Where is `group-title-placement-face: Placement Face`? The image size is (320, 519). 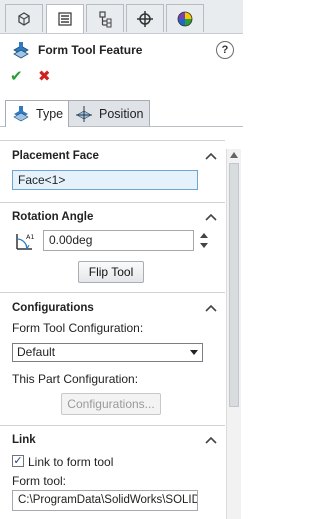 group-title-placement-face: Placement Face is located at coordinates (55, 156).